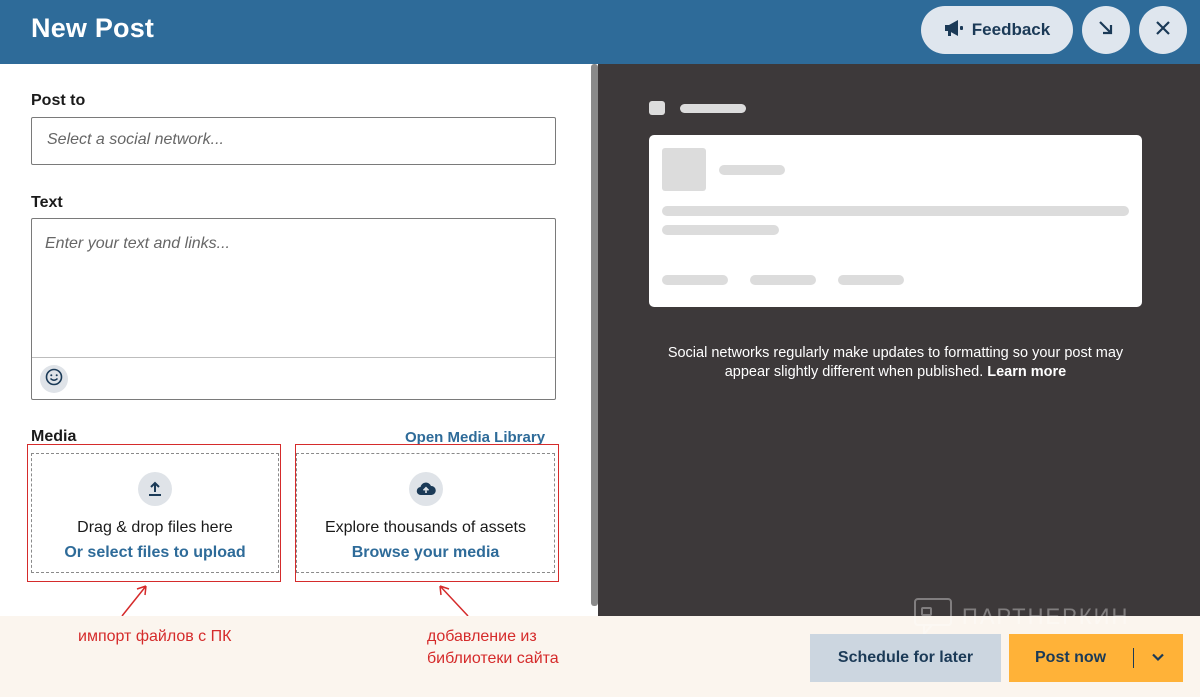 The image size is (1200, 697). What do you see at coordinates (954, 30) in the screenshot?
I see `megaphone-icon` at bounding box center [954, 30].